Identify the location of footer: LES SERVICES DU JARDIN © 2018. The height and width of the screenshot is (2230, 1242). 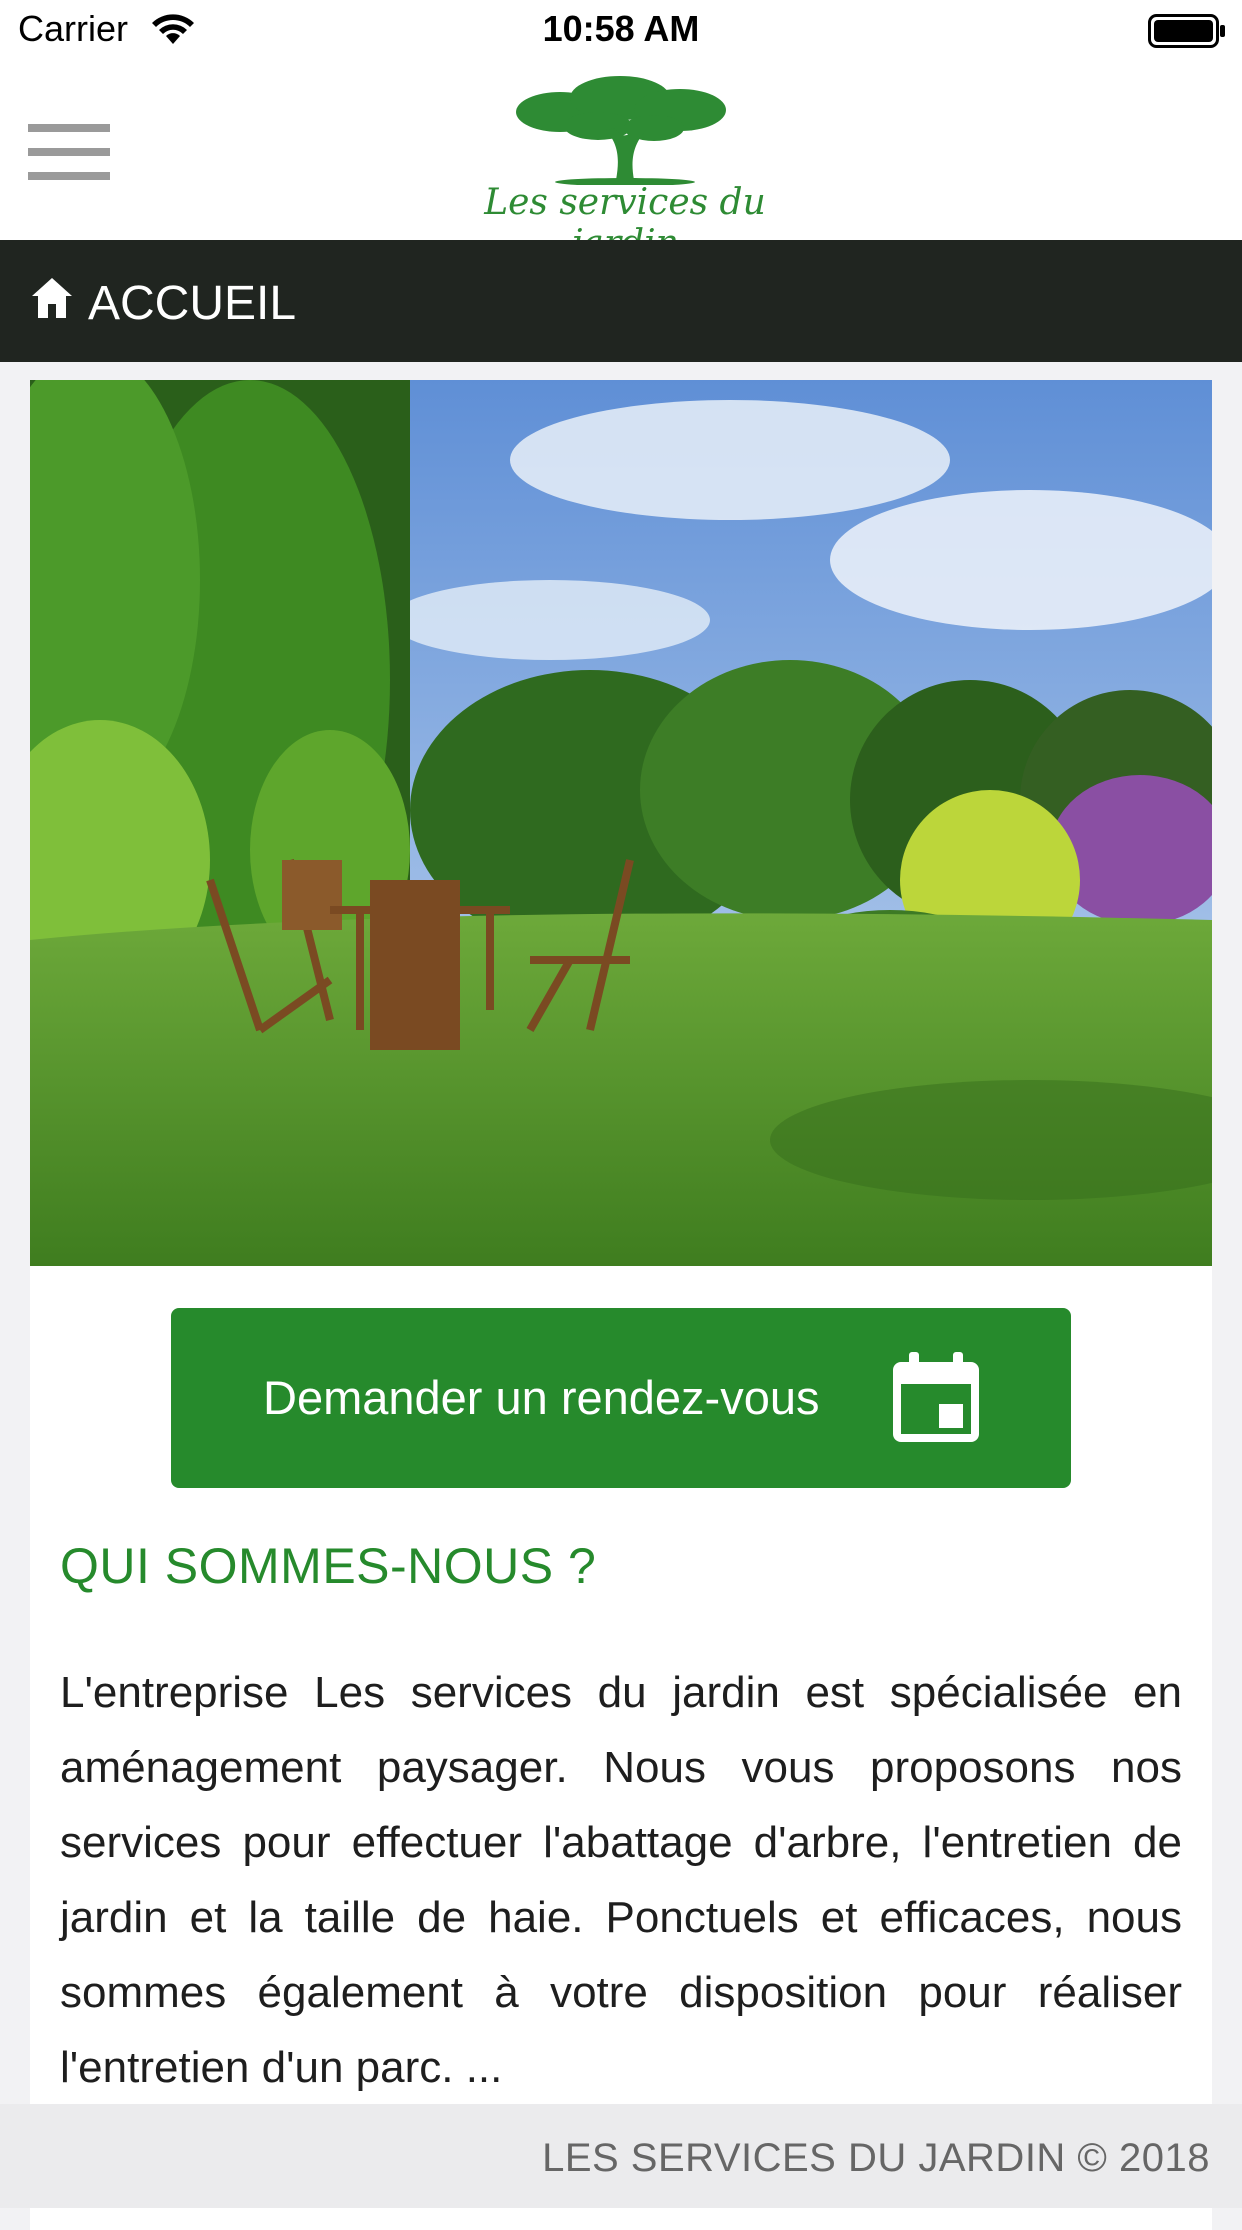
(621, 2156).